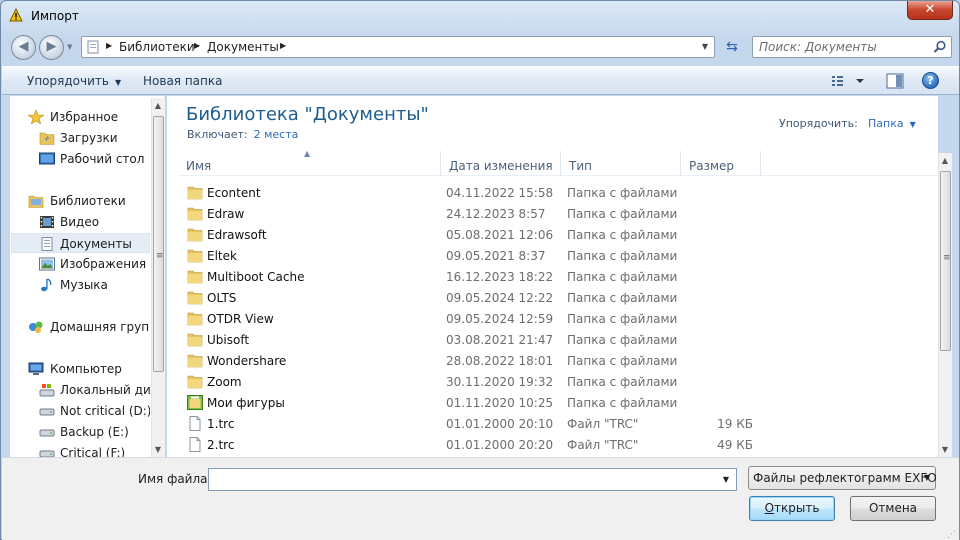 Image resolution: width=960 pixels, height=540 pixels. I want to click on nav-label: Библиотеки, so click(88, 201).